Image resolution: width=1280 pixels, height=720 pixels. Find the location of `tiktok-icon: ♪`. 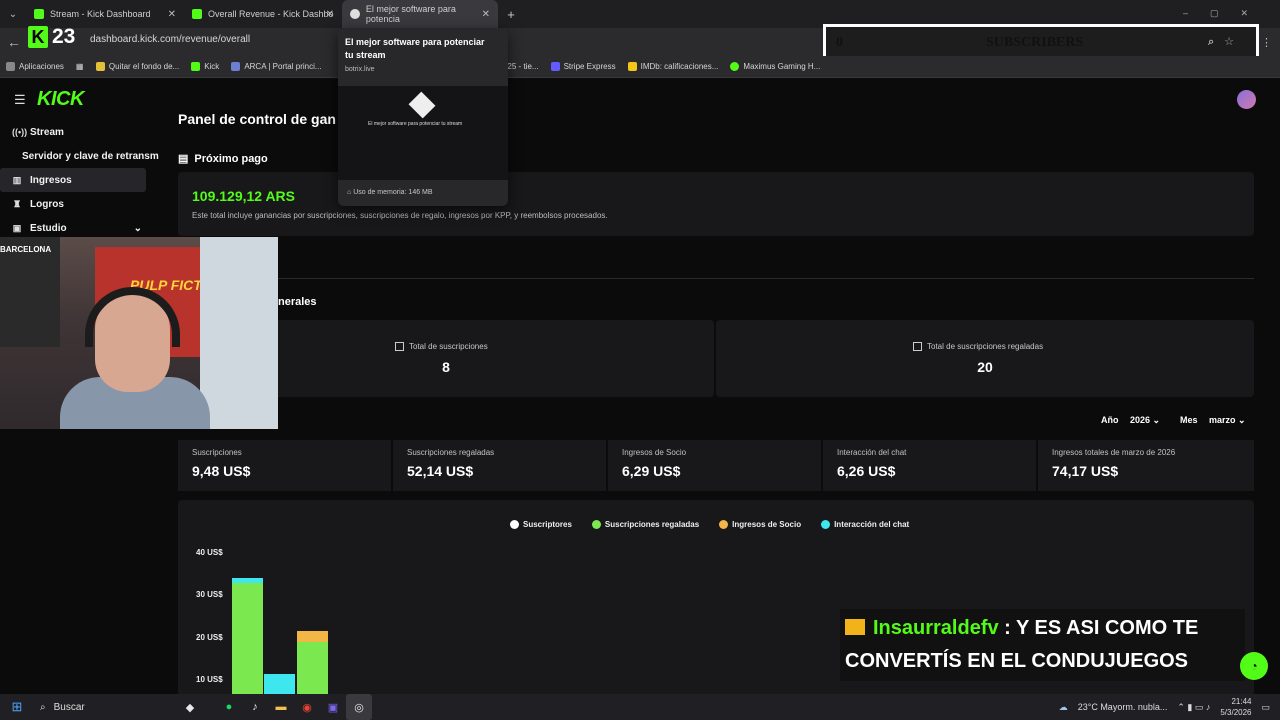

tiktok-icon: ♪ is located at coordinates (255, 707).